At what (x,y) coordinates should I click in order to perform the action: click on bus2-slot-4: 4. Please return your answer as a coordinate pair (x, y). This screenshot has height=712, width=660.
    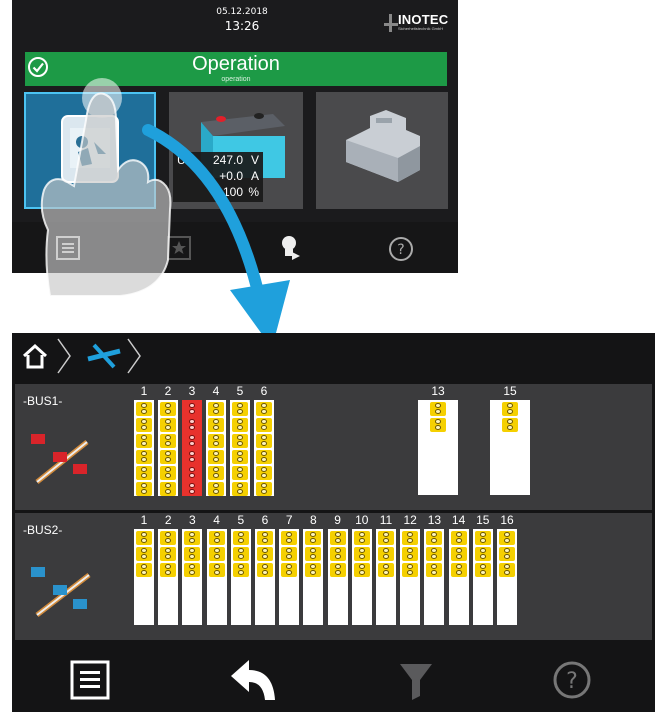
    Looking at the image, I should click on (216, 569).